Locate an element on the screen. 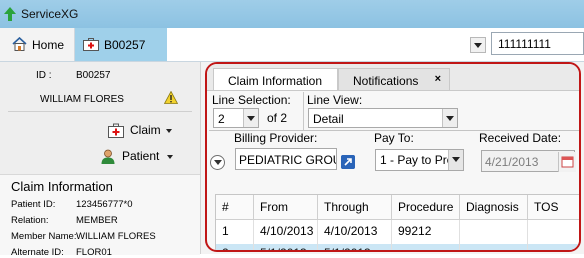  patient-name: WILLIAM FLORES is located at coordinates (82, 99).